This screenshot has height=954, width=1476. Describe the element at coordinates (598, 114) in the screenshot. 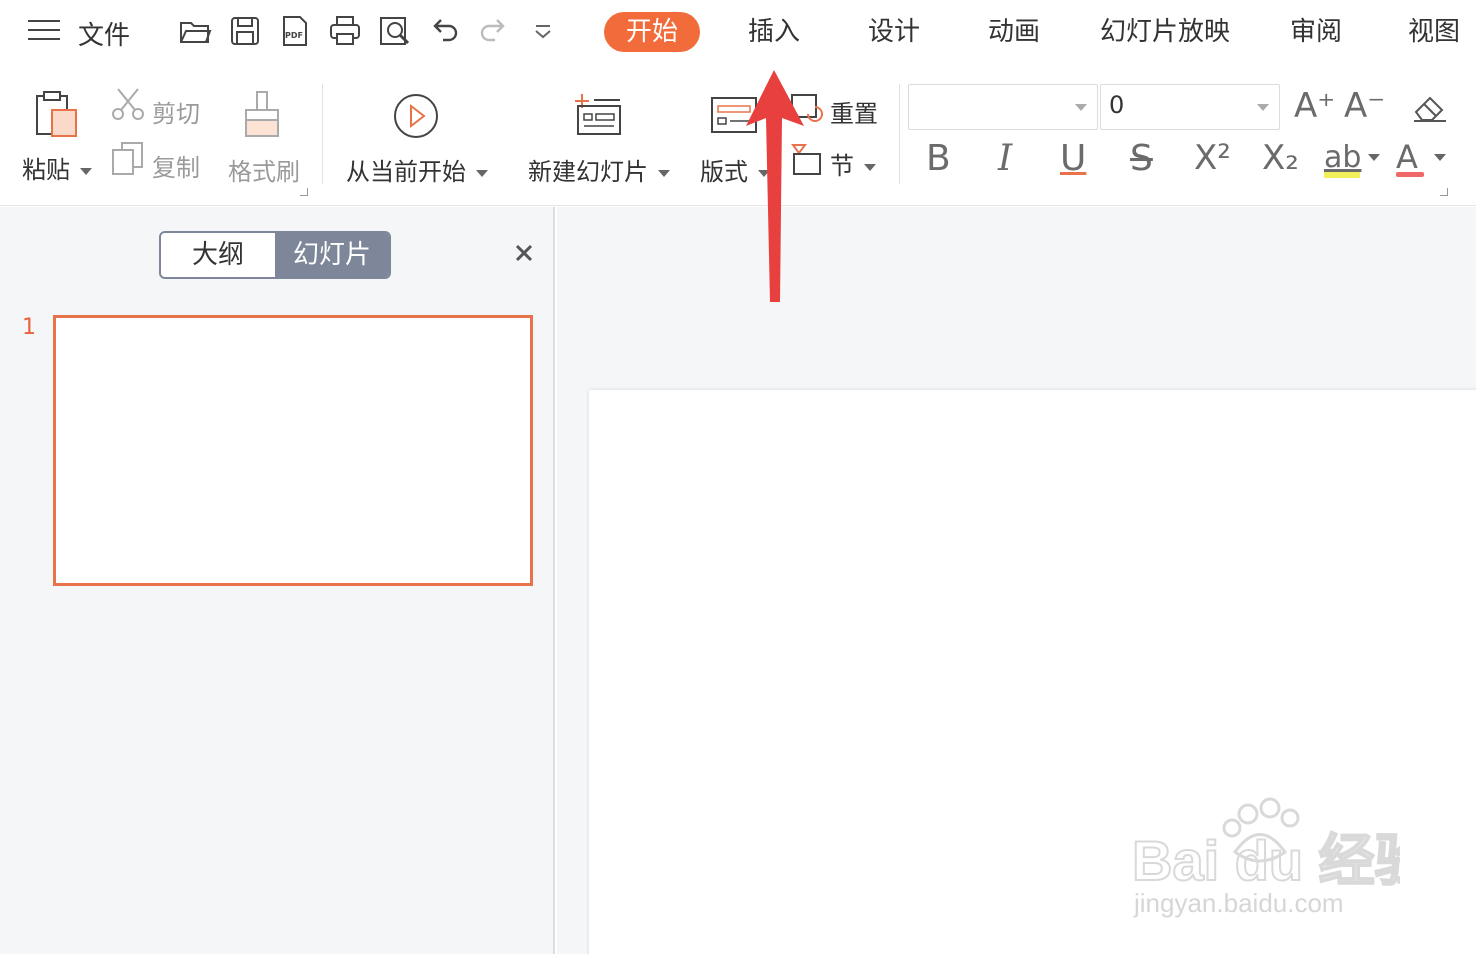

I see `new-slide-icon` at that location.